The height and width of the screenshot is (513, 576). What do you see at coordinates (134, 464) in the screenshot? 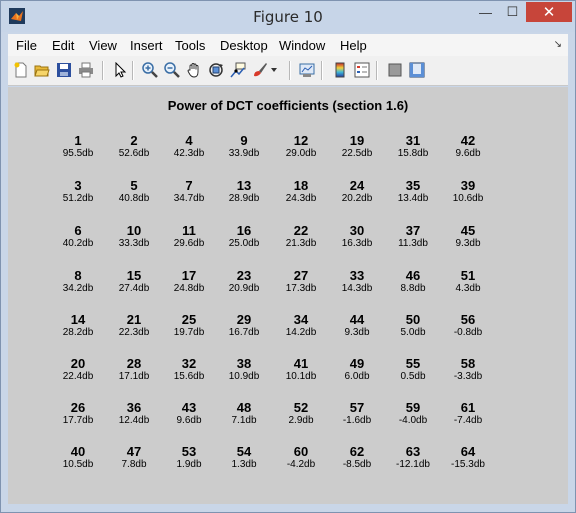
I see `coefficient-power: 7.8db` at bounding box center [134, 464].